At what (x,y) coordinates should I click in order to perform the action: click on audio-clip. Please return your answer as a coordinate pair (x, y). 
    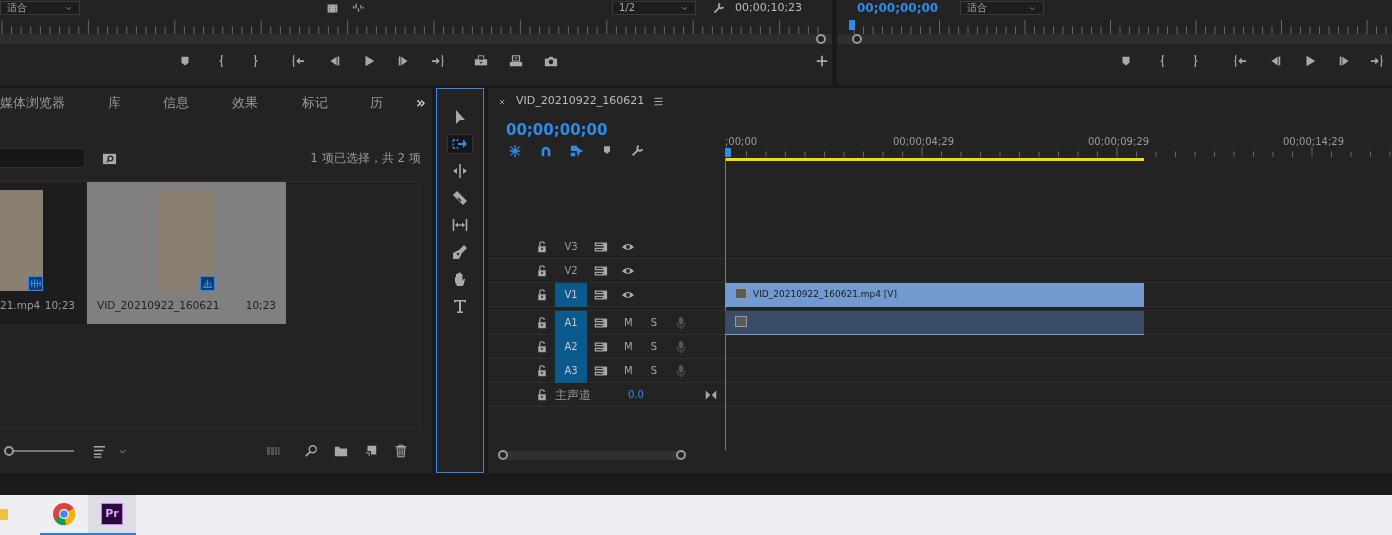
    Looking at the image, I should click on (934, 322).